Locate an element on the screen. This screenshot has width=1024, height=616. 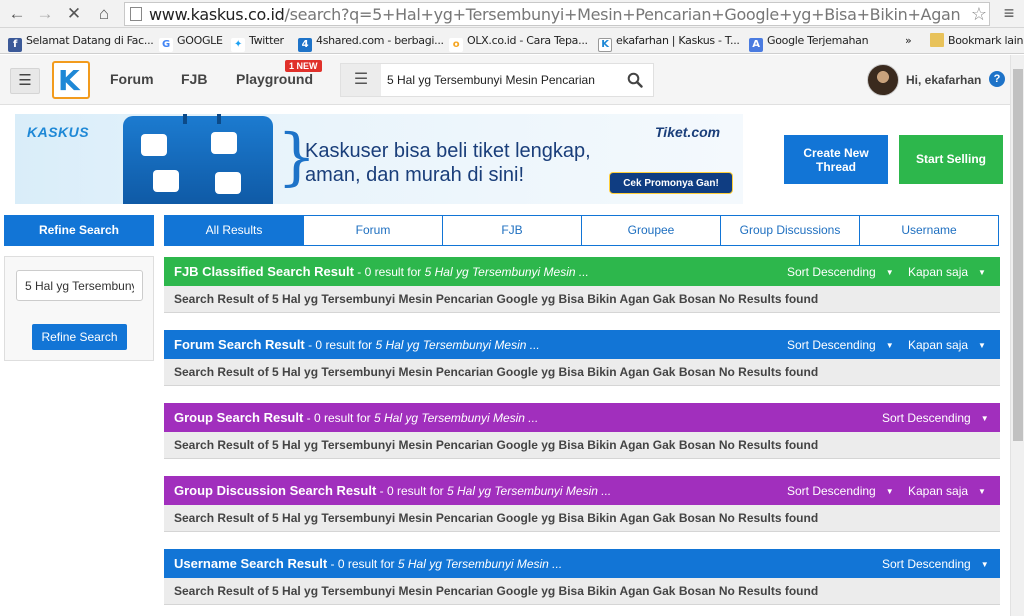
tab-fjb: FJB is located at coordinates (512, 230).